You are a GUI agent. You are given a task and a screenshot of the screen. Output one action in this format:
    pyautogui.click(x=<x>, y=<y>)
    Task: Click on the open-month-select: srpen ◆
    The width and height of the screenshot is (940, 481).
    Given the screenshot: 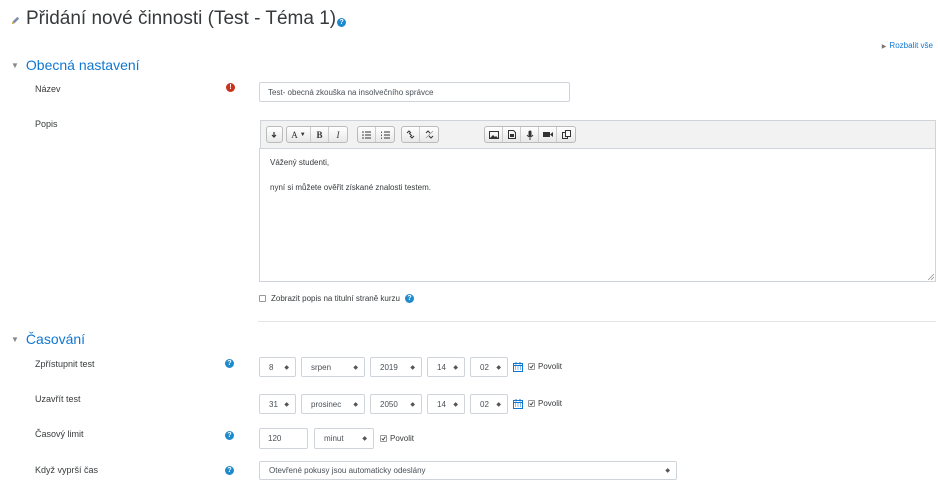 What is the action you would take?
    pyautogui.click(x=333, y=367)
    